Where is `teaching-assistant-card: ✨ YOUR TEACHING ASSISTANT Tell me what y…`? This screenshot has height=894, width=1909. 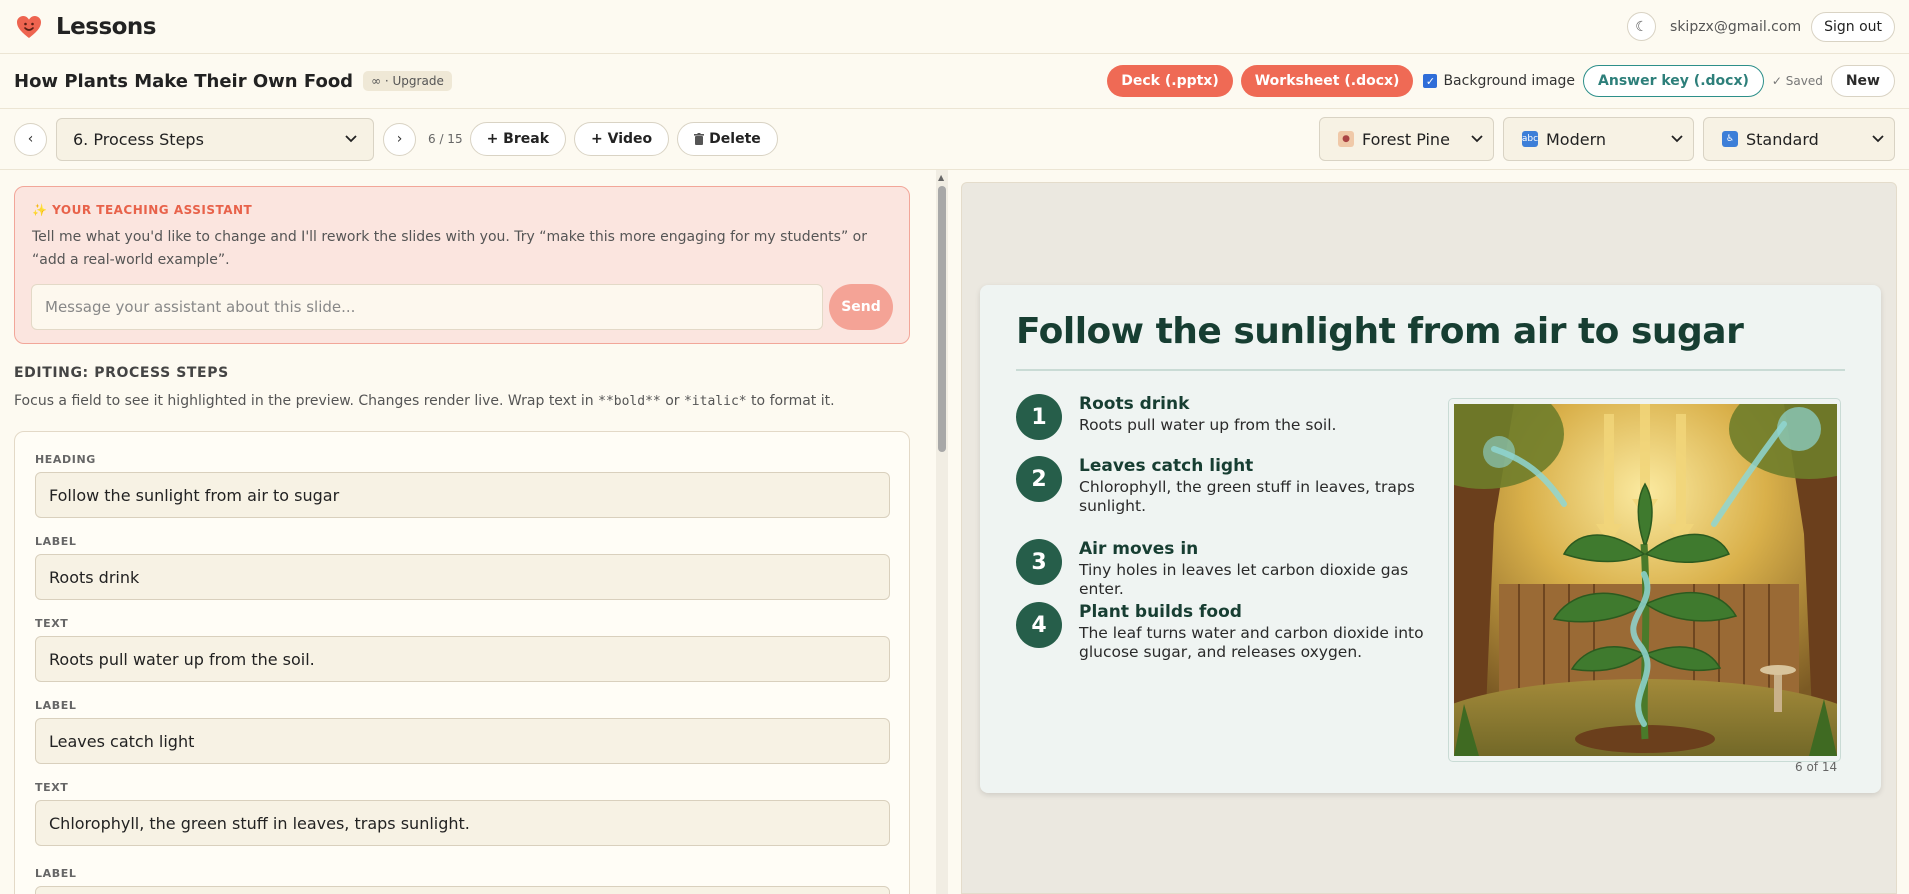 teaching-assistant-card: ✨ YOUR TEACHING ASSISTANT Tell me what y… is located at coordinates (462, 265).